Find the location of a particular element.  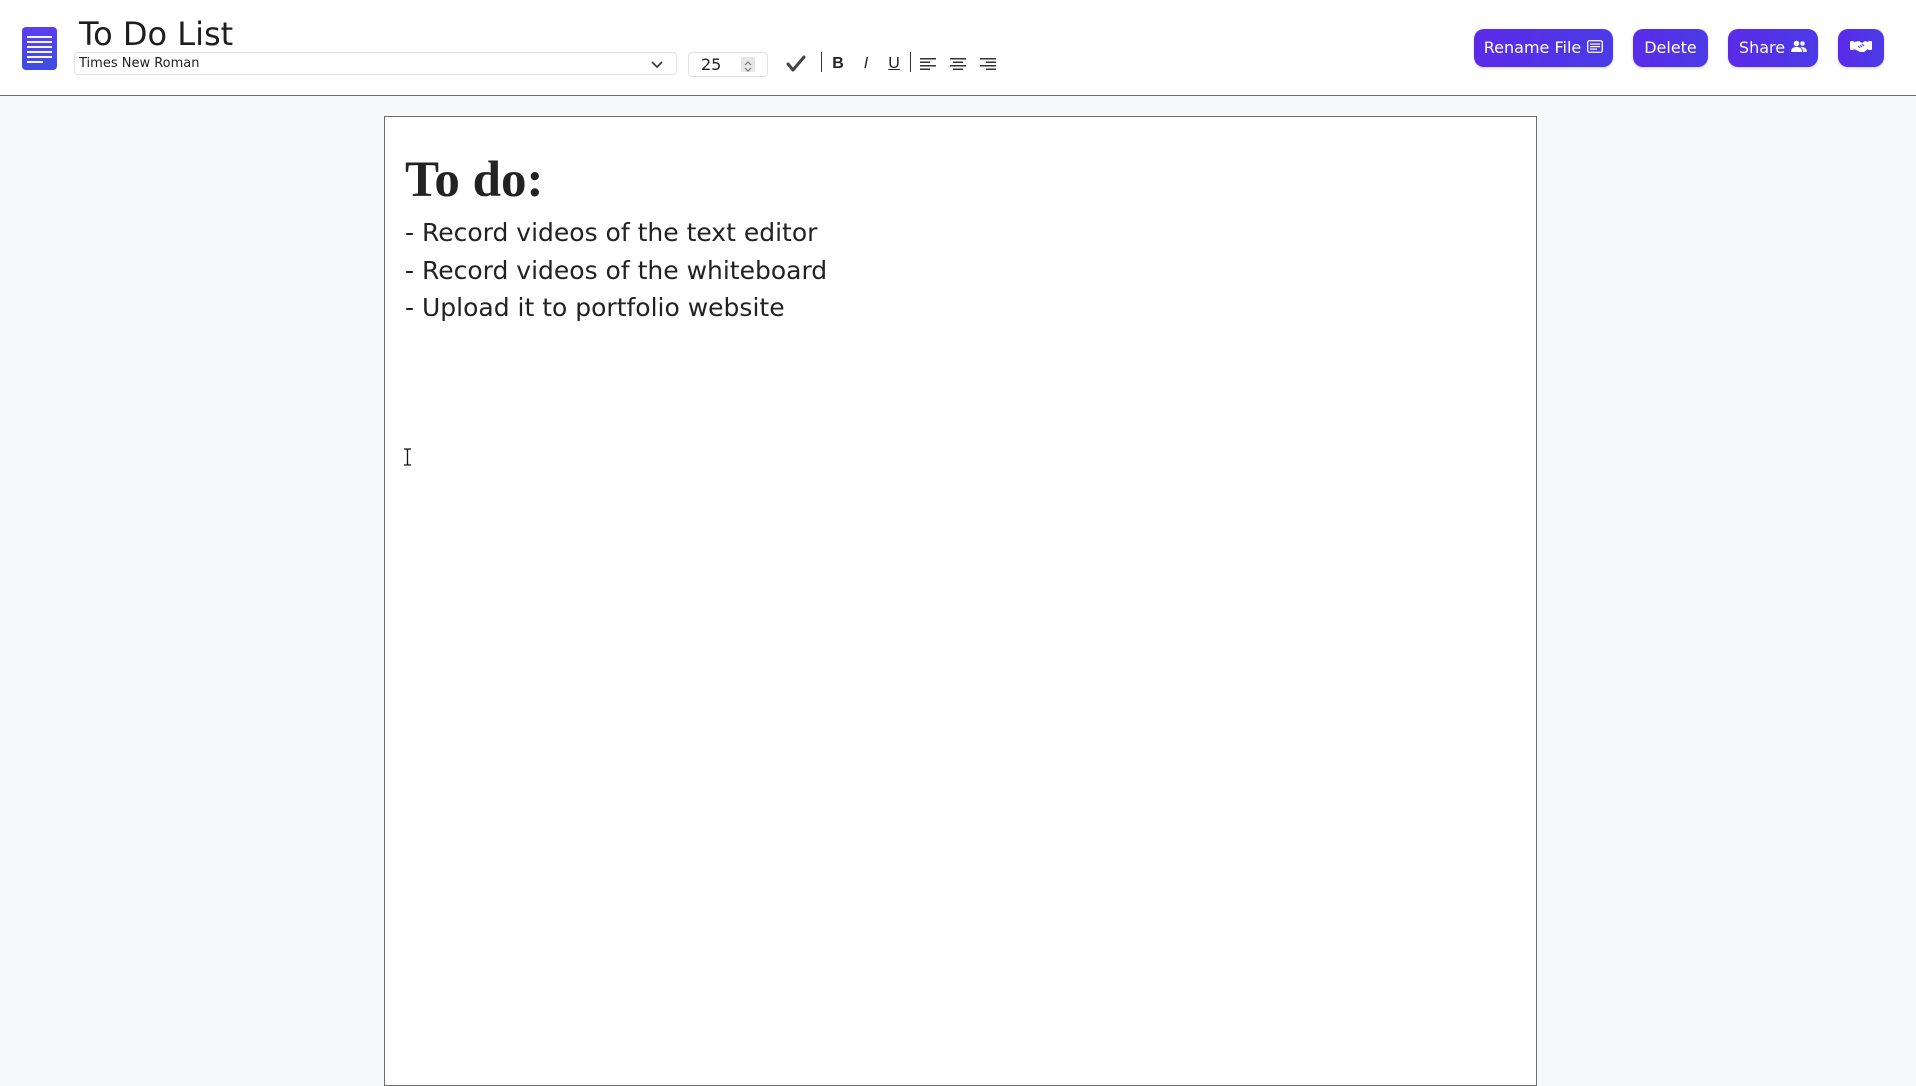

list-item: - Record videos of the whiteboard is located at coordinates (616, 271).